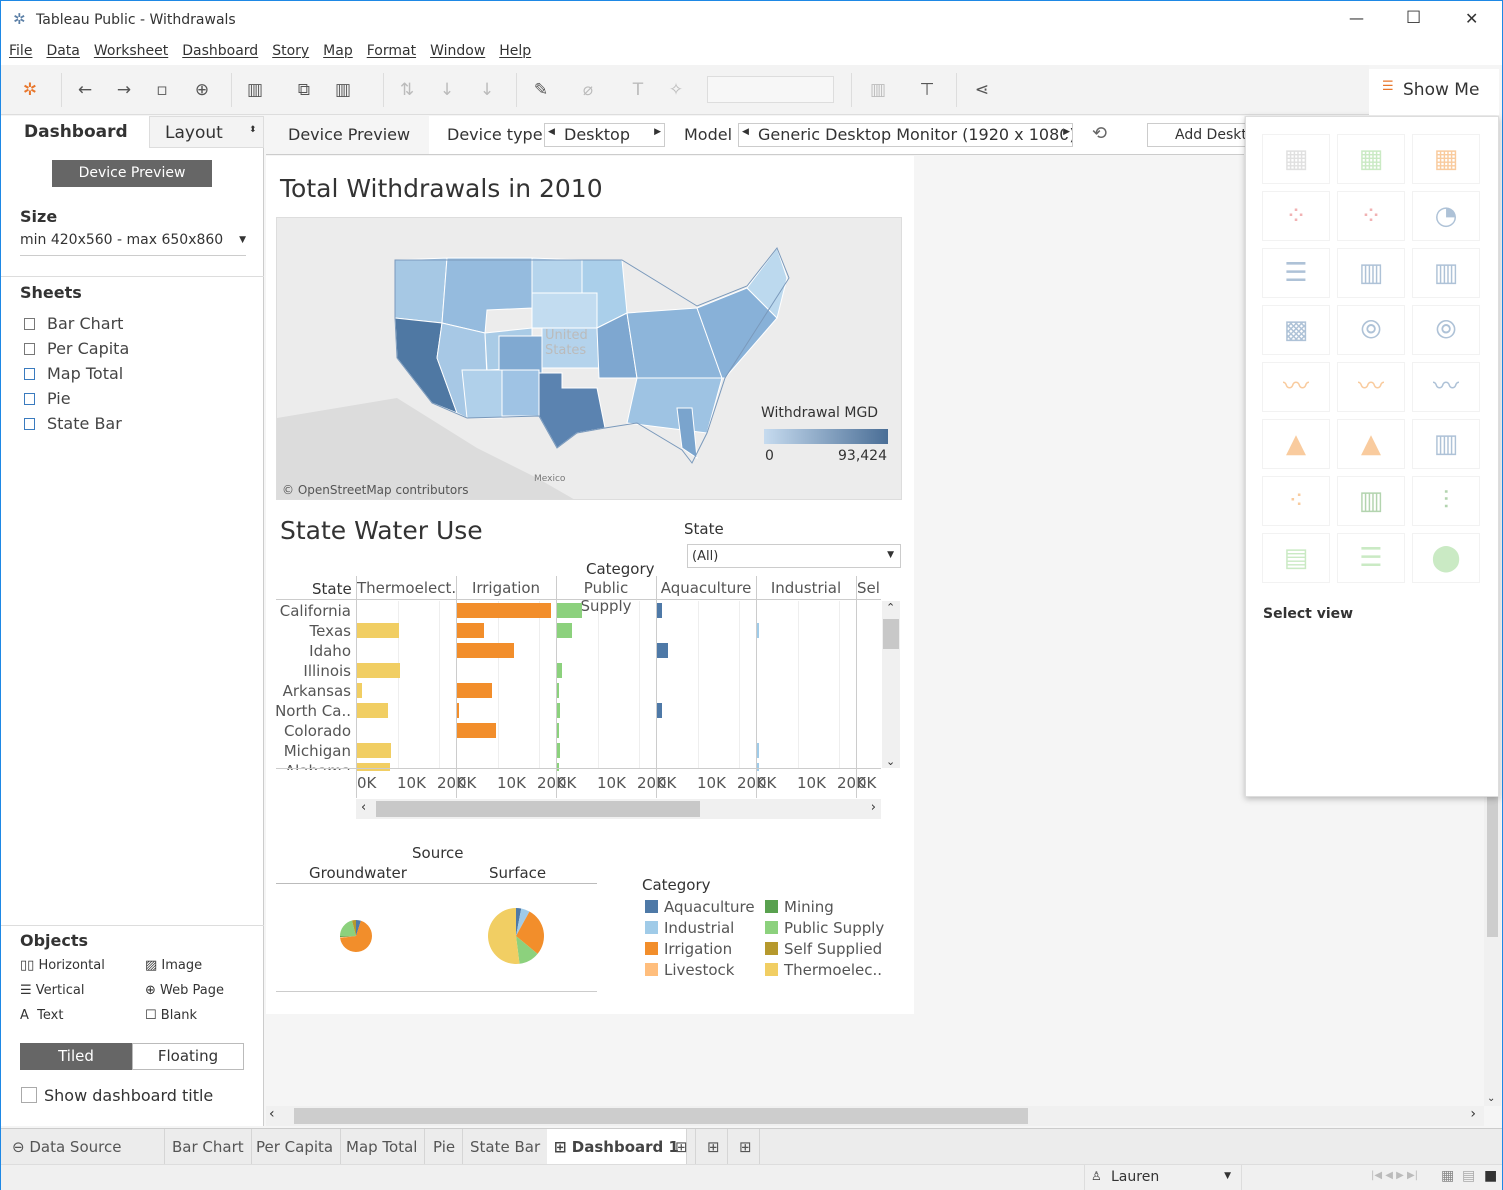  I want to click on tableau-home-icon: ✲, so click(30, 90).